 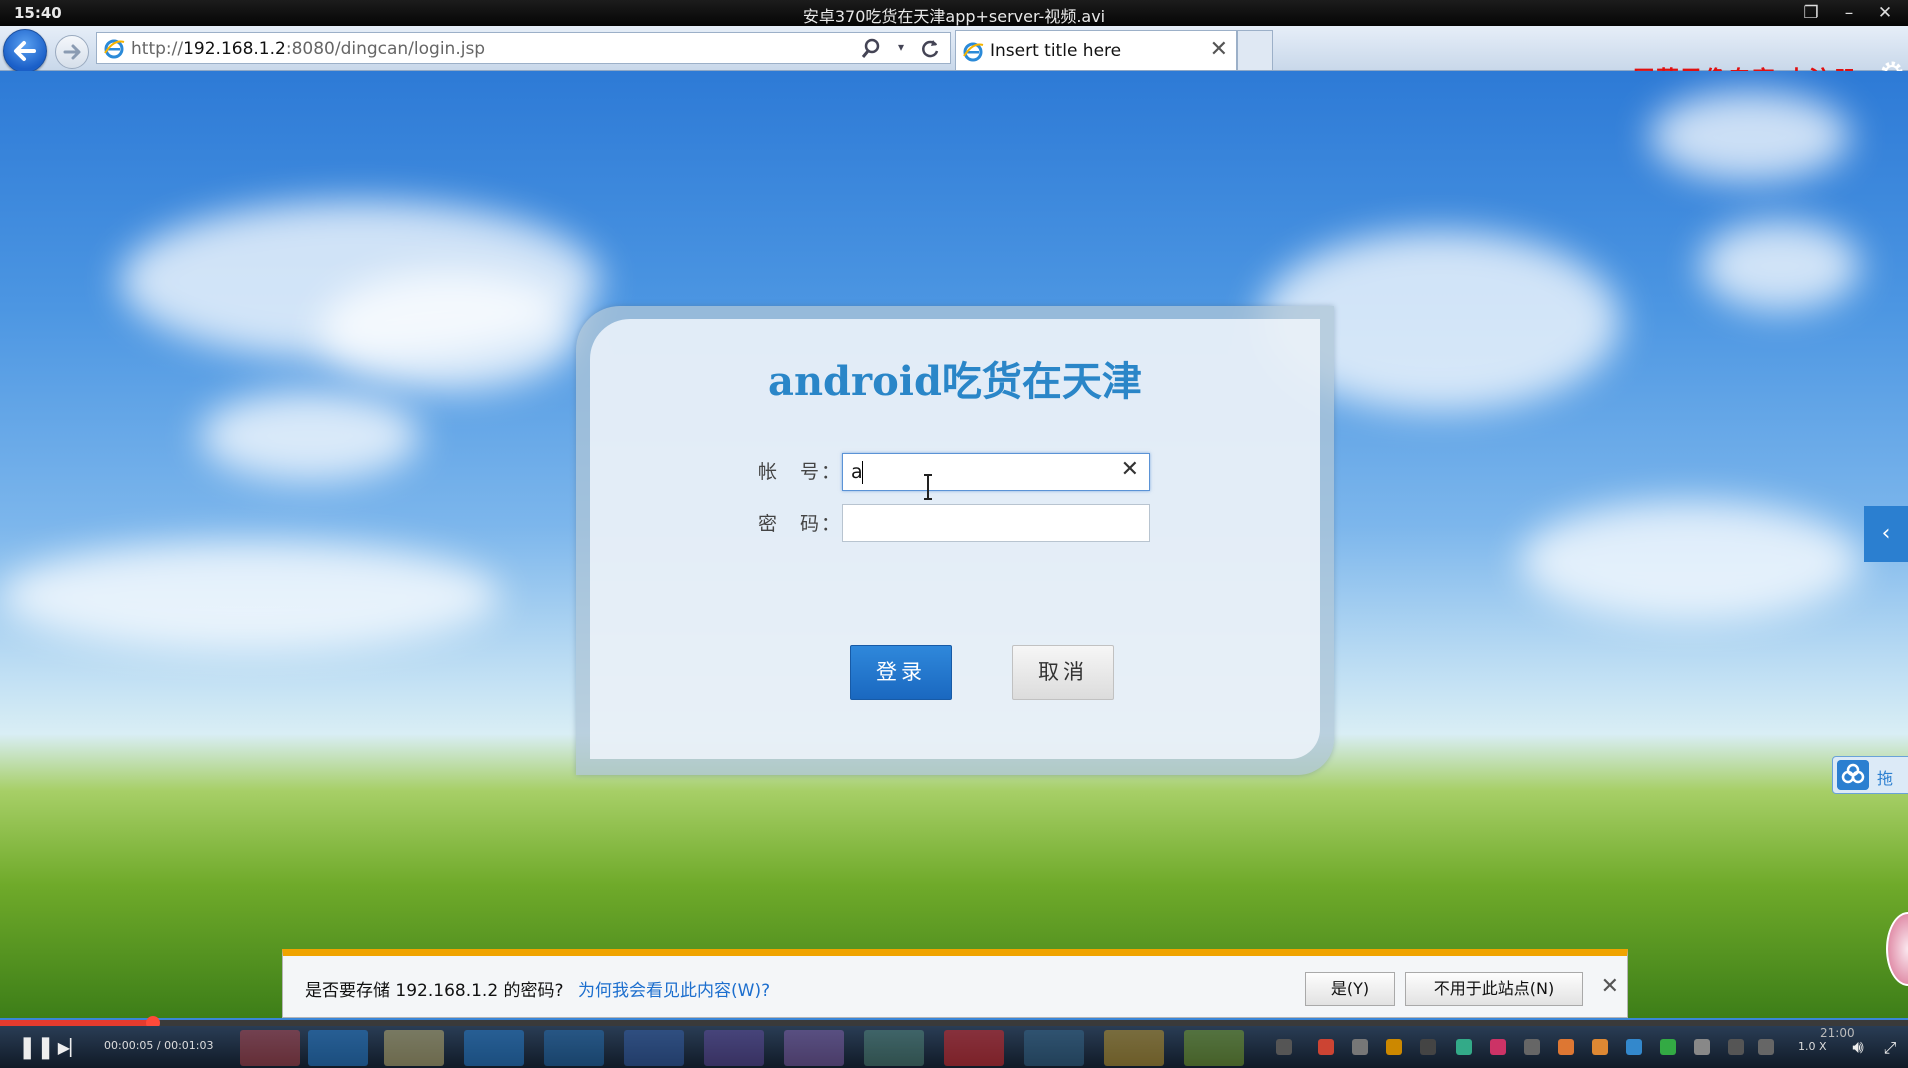 What do you see at coordinates (800, 472) in the screenshot?
I see `account-label: 帐 号：` at bounding box center [800, 472].